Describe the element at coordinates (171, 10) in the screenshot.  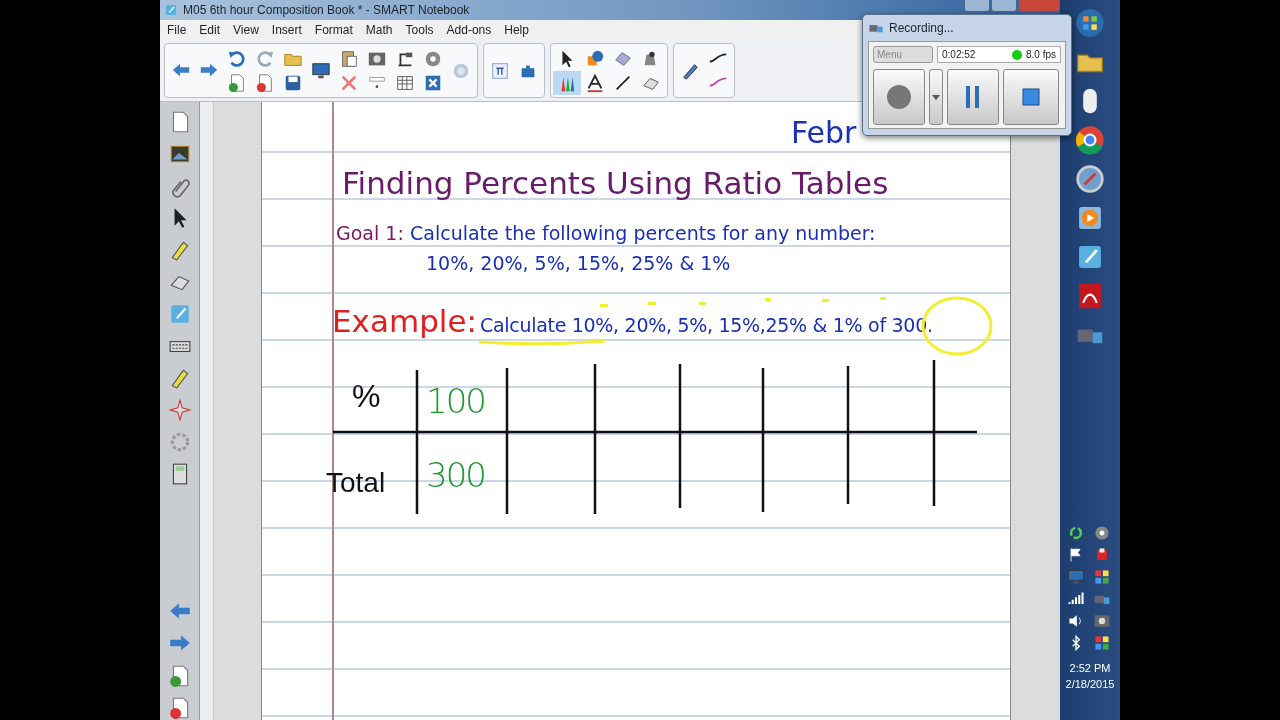
I see `app-icon` at that location.